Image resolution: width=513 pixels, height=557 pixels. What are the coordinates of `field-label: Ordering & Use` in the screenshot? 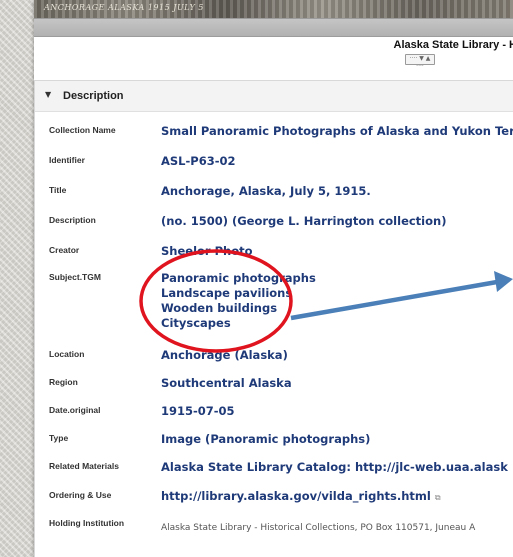 It's located at (80, 495).